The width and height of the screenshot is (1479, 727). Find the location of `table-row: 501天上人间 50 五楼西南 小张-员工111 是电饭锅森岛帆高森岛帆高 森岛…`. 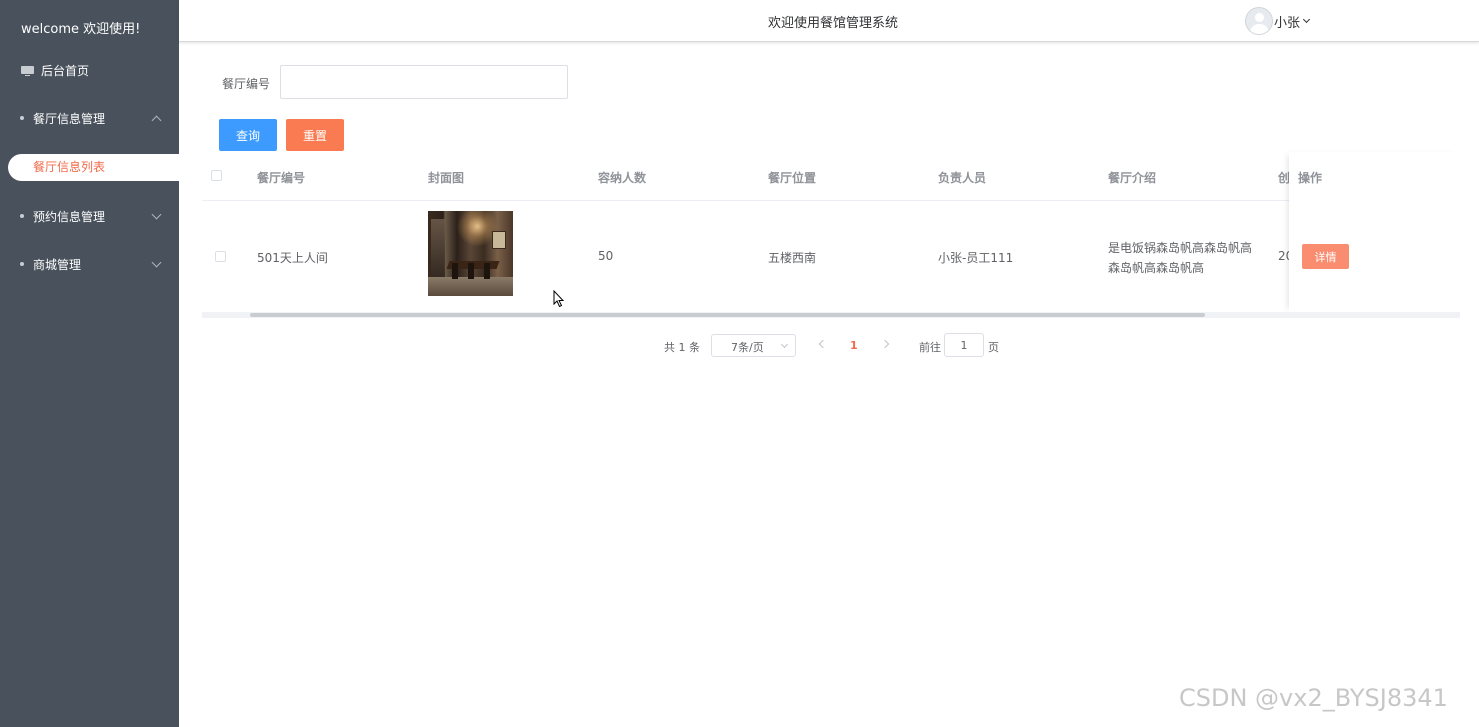

table-row: 501天上人间 50 五楼西南 小张-员工111 是电饭锅森岛帆高森岛帆高 森岛… is located at coordinates (831, 257).